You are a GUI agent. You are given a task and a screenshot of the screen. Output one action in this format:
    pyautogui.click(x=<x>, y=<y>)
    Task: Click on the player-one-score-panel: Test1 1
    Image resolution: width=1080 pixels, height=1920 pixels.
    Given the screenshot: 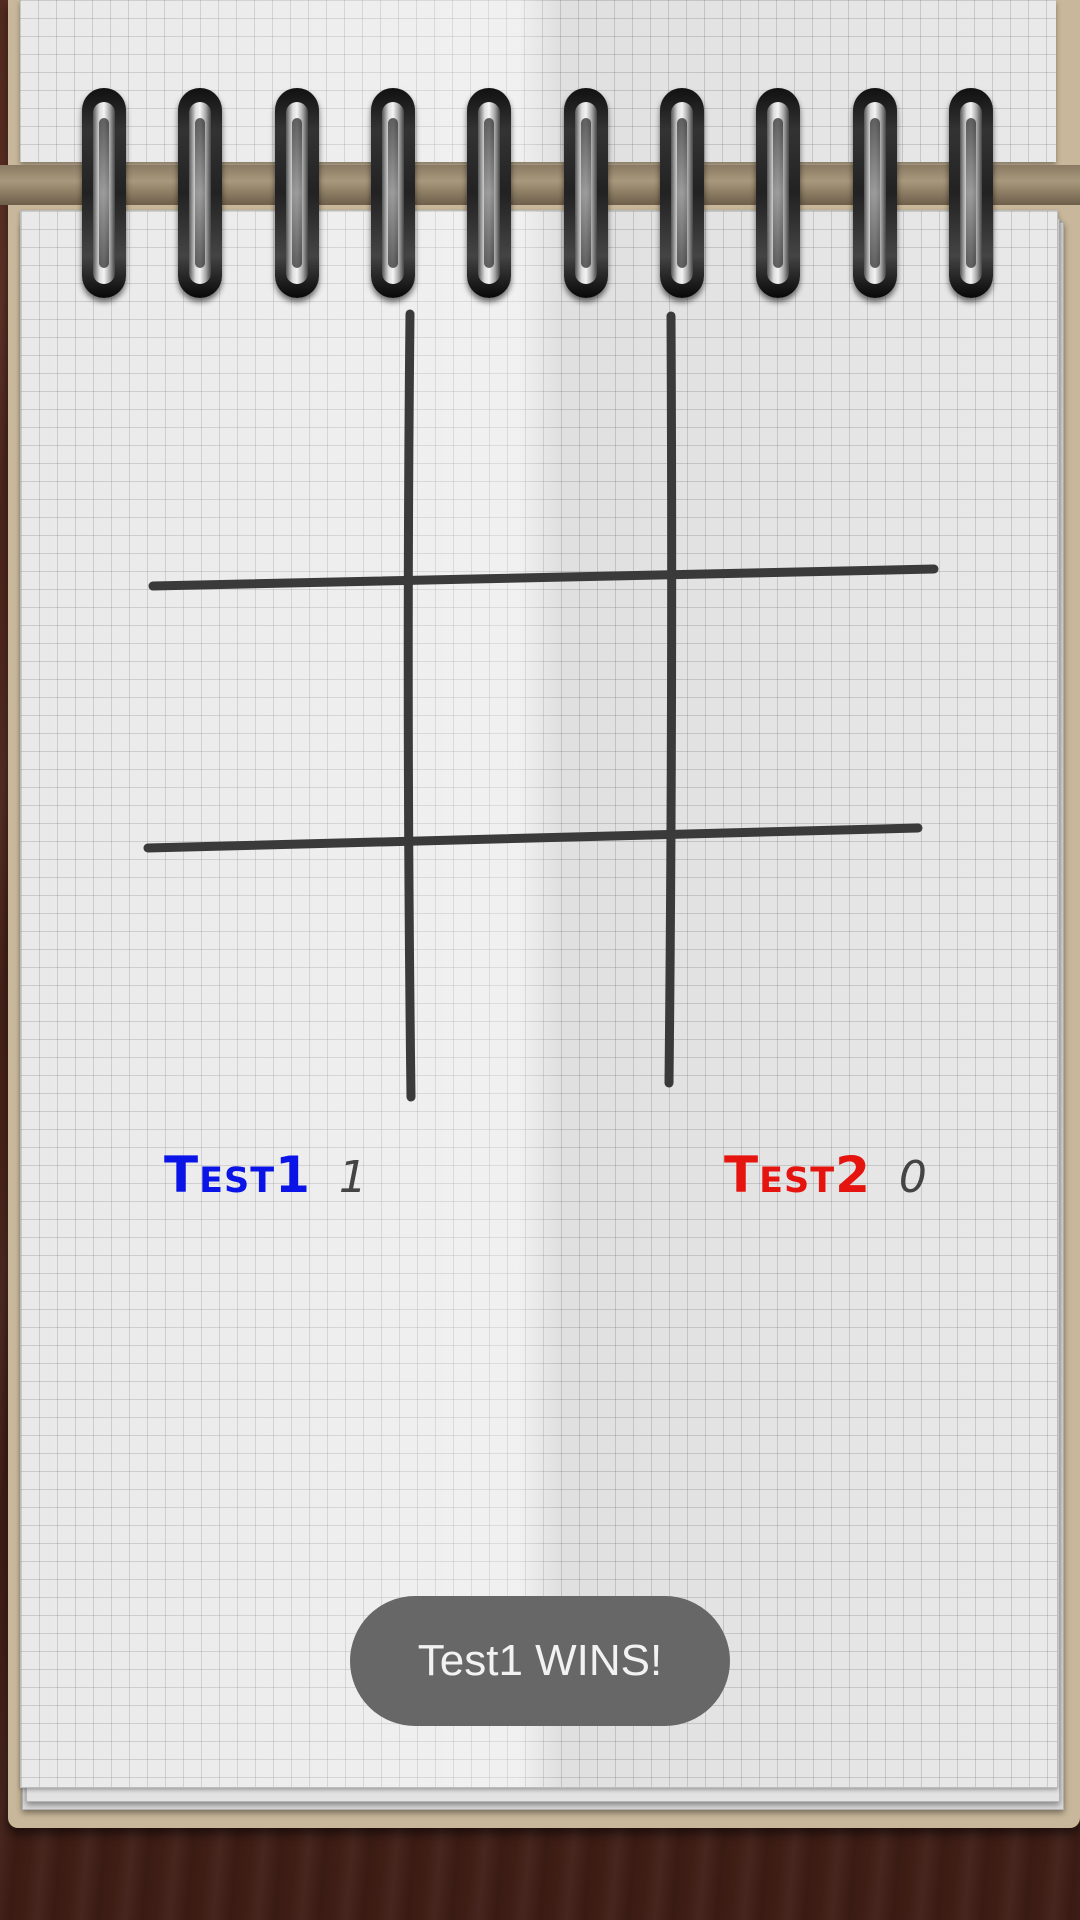 What is the action you would take?
    pyautogui.click(x=265, y=1160)
    